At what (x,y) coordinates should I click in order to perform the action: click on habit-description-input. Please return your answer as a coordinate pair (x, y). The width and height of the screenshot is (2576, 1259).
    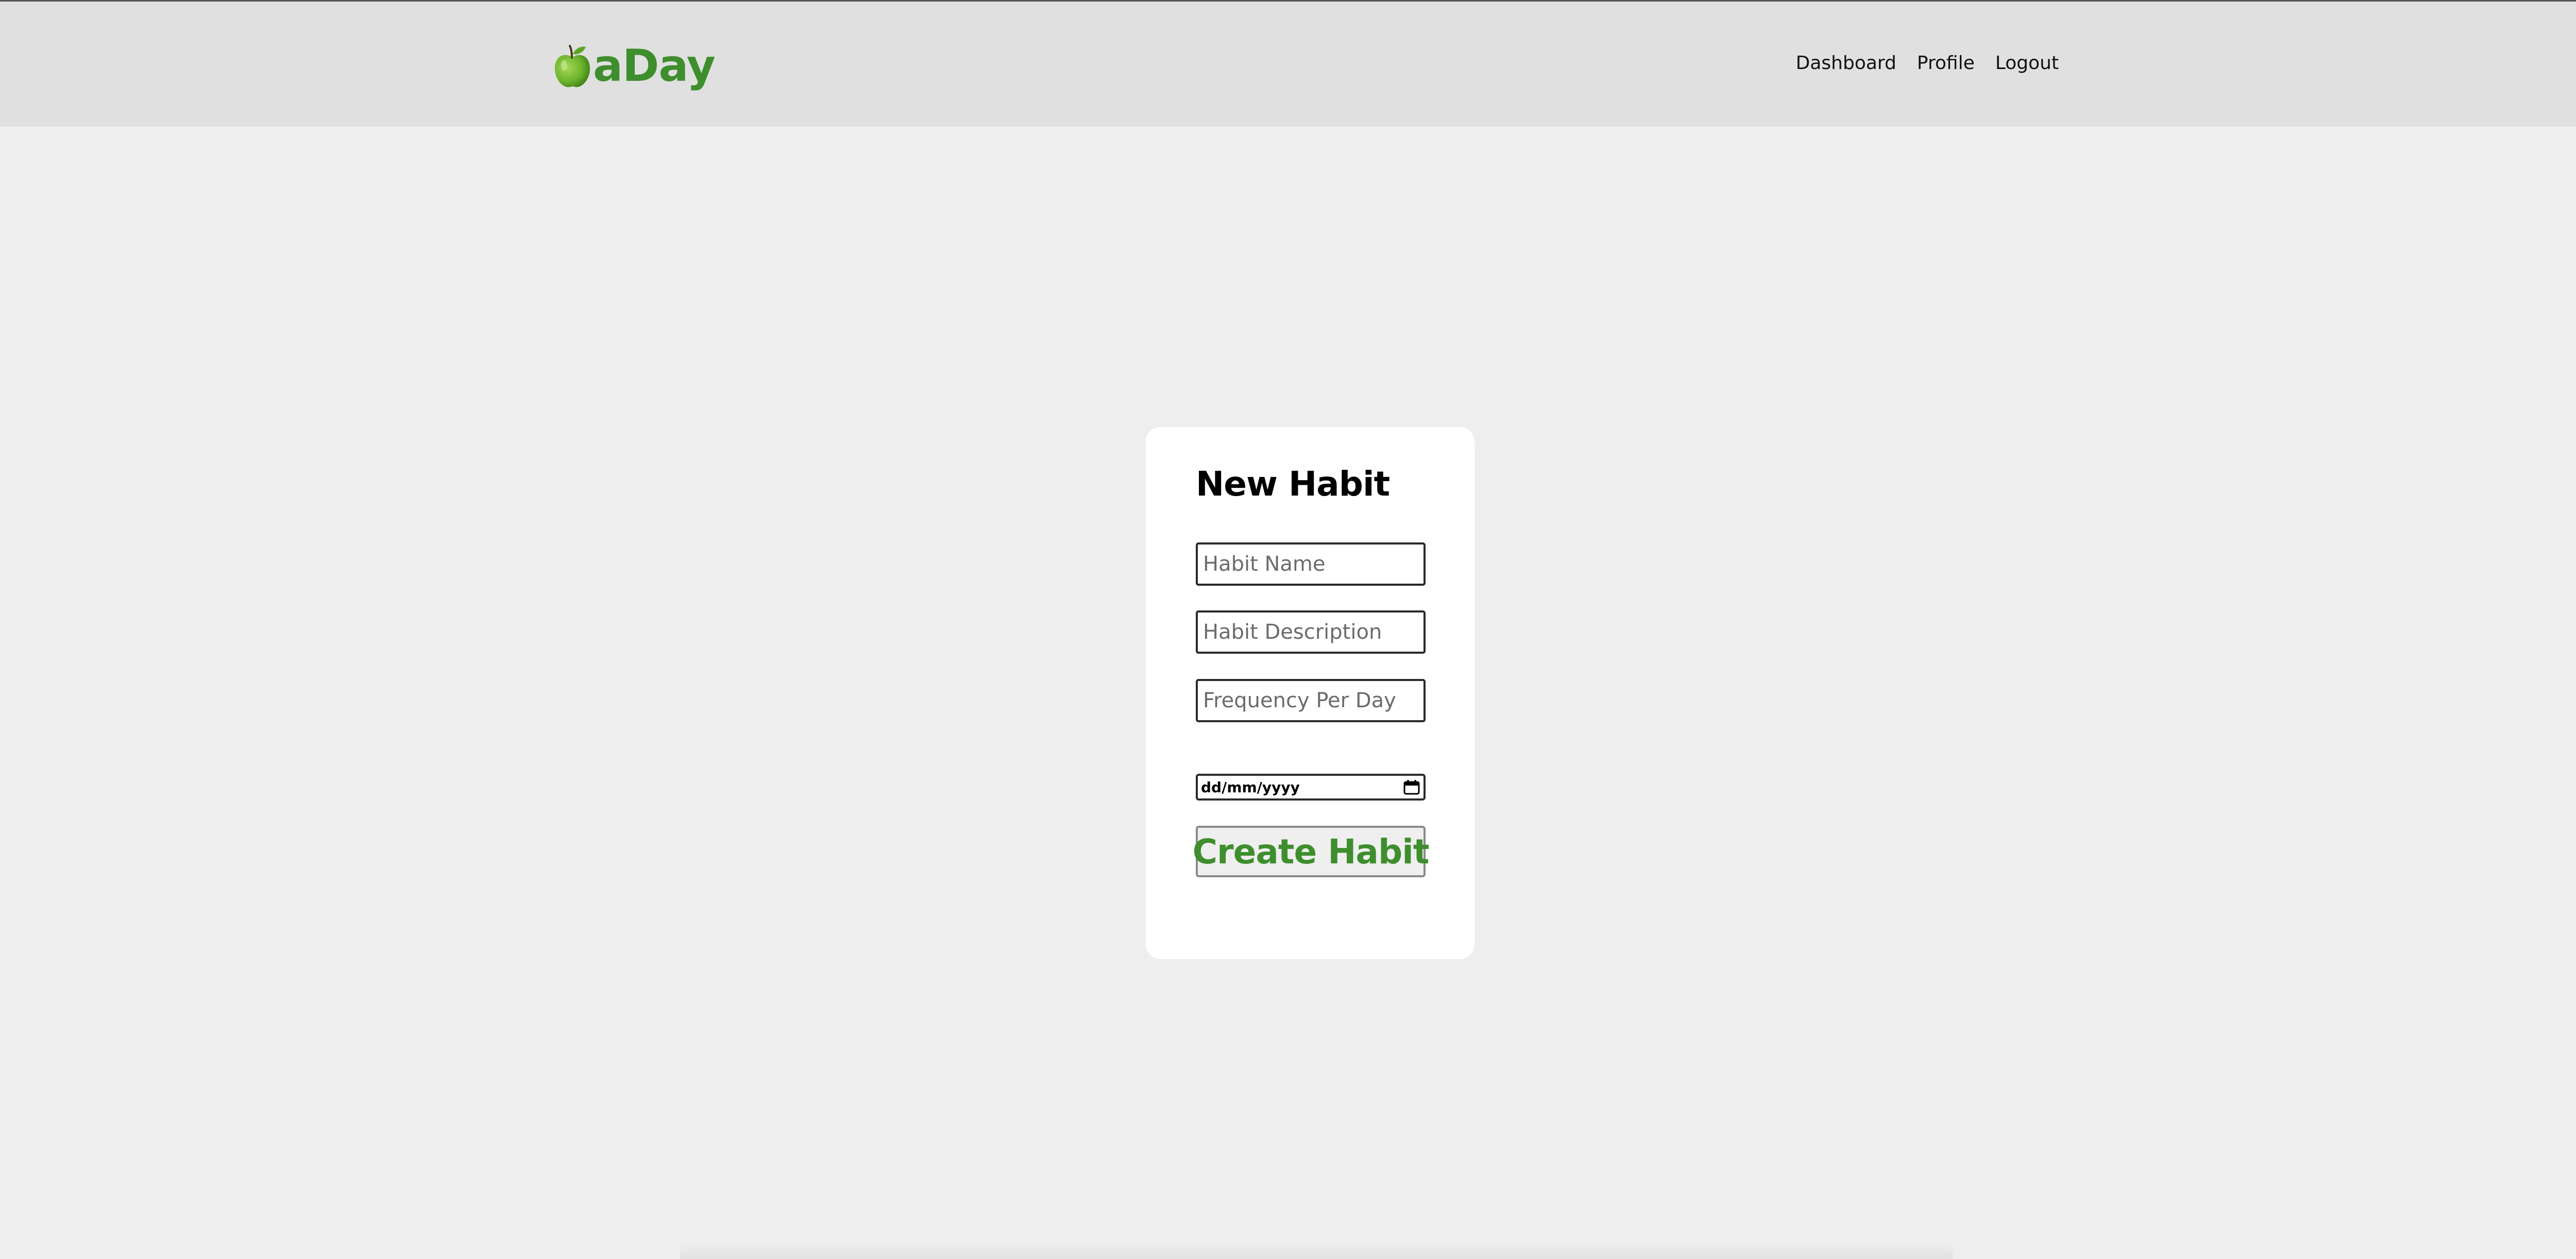
    Looking at the image, I should click on (1311, 632).